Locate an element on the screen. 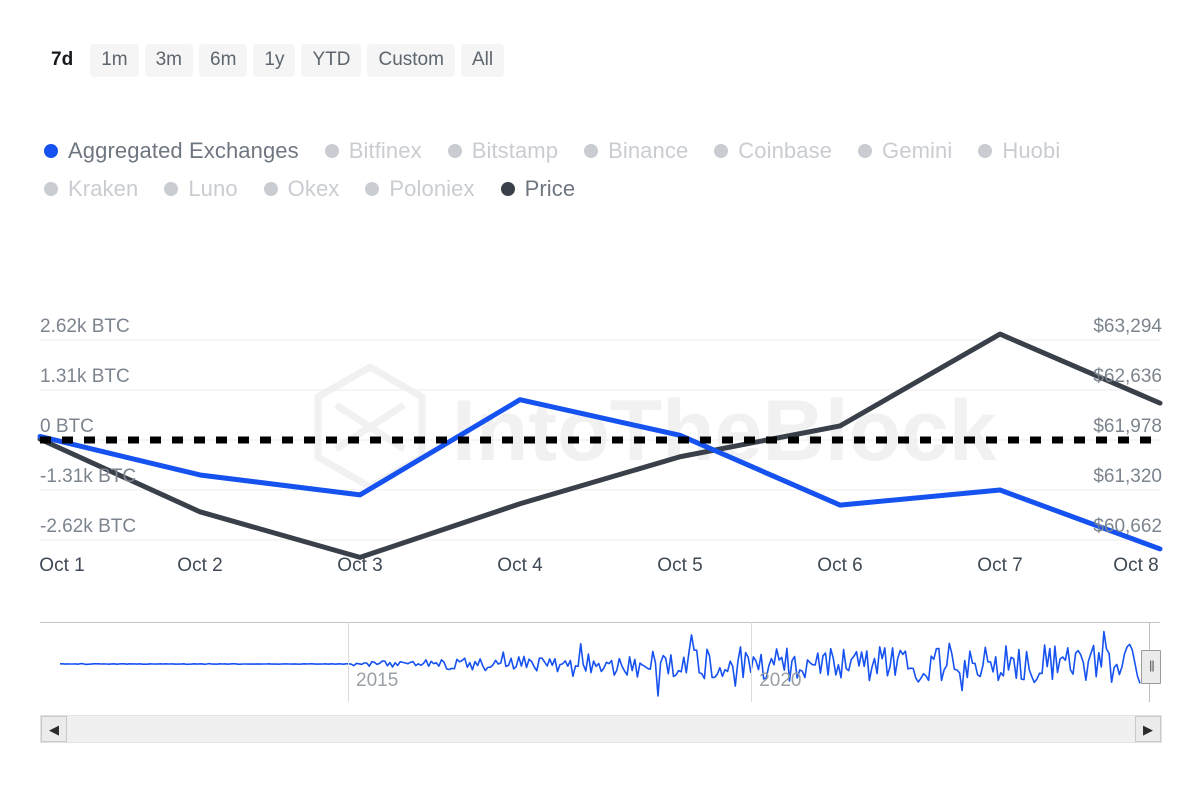  horizontal-scrollbar: ◀ ▶ is located at coordinates (601, 729).